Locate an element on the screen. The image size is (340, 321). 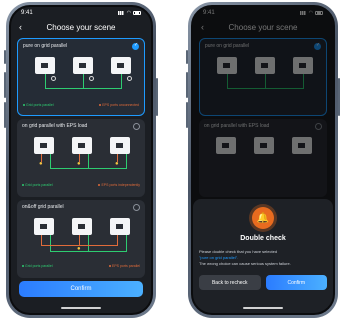
wifi-icon: ◠ is located at coordinates (128, 13).